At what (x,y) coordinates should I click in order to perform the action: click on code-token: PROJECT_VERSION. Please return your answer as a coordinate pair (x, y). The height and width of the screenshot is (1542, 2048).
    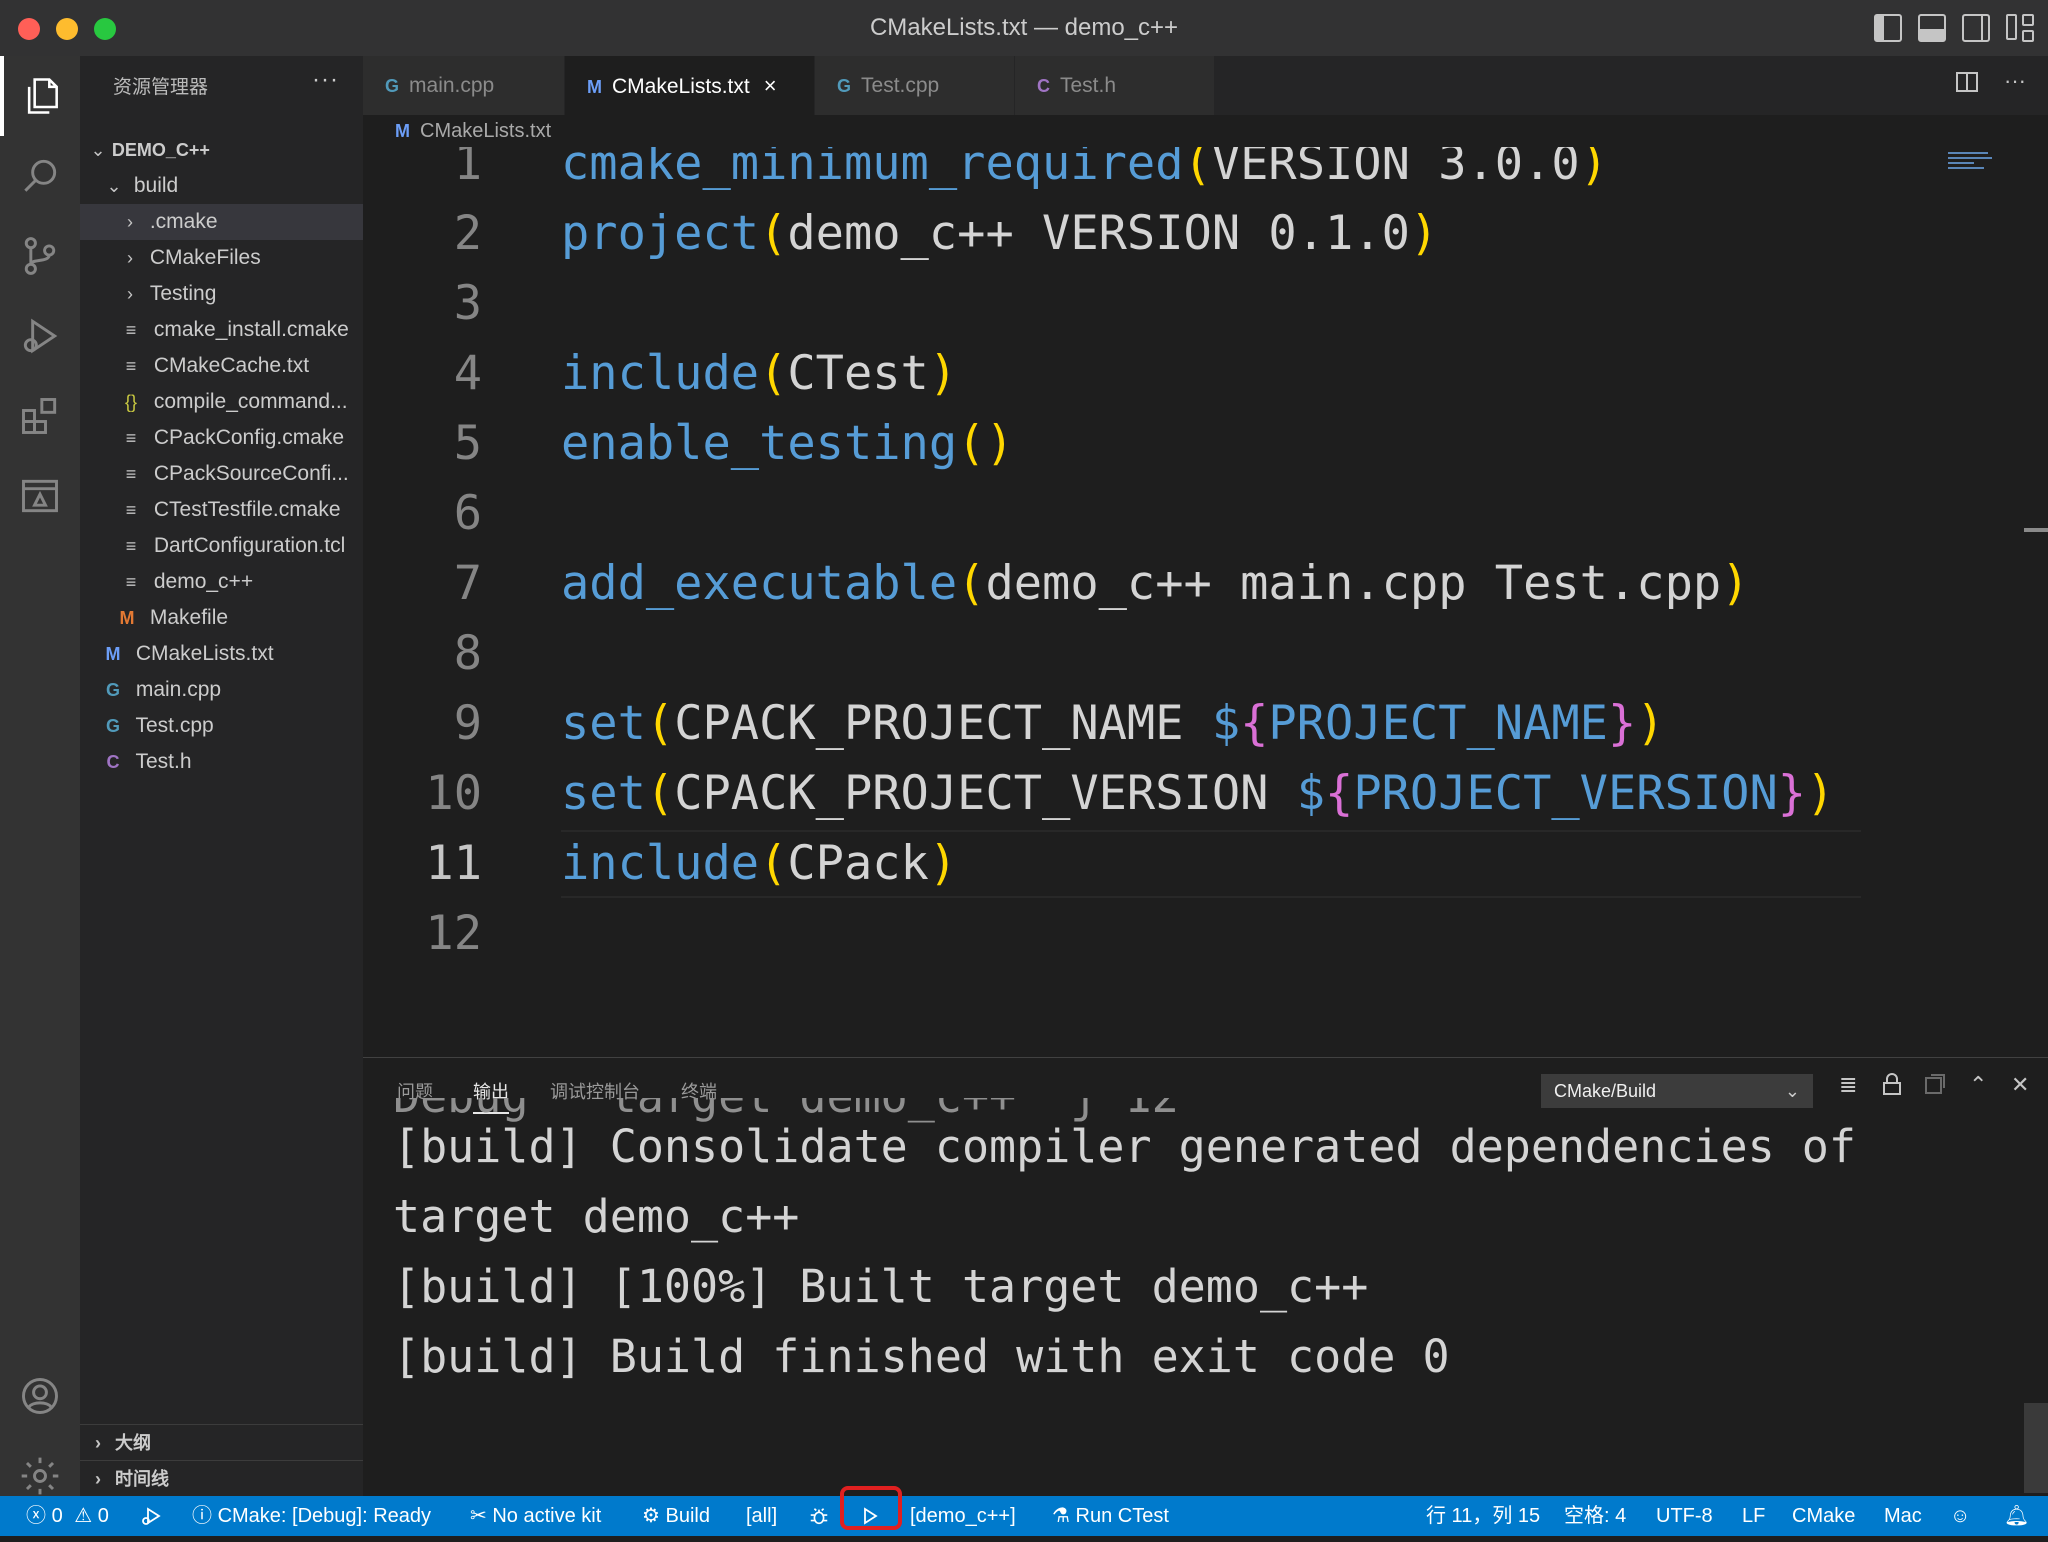
    Looking at the image, I should click on (1565, 793).